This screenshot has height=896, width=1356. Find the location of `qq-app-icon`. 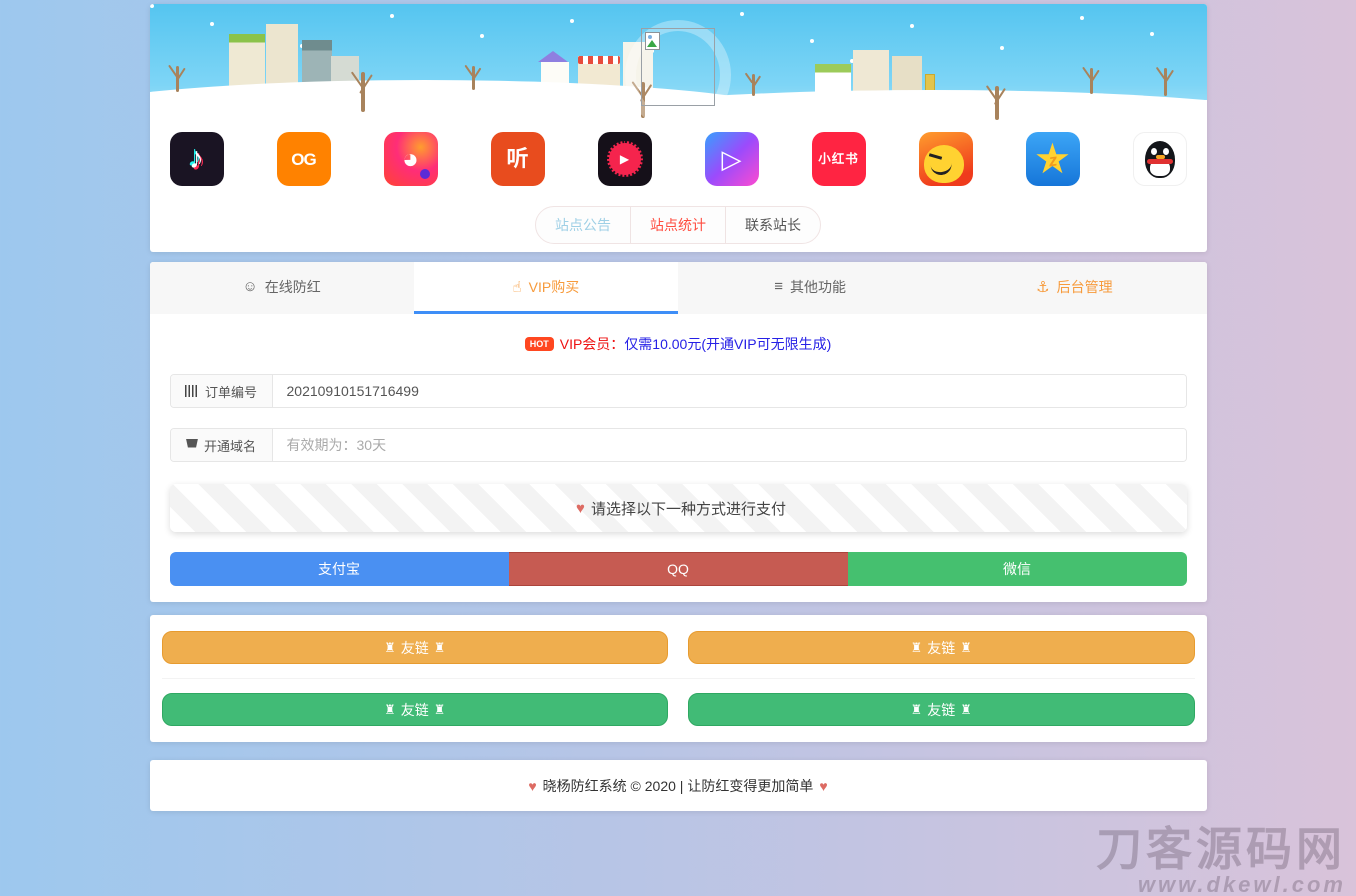

qq-app-icon is located at coordinates (1159, 159).